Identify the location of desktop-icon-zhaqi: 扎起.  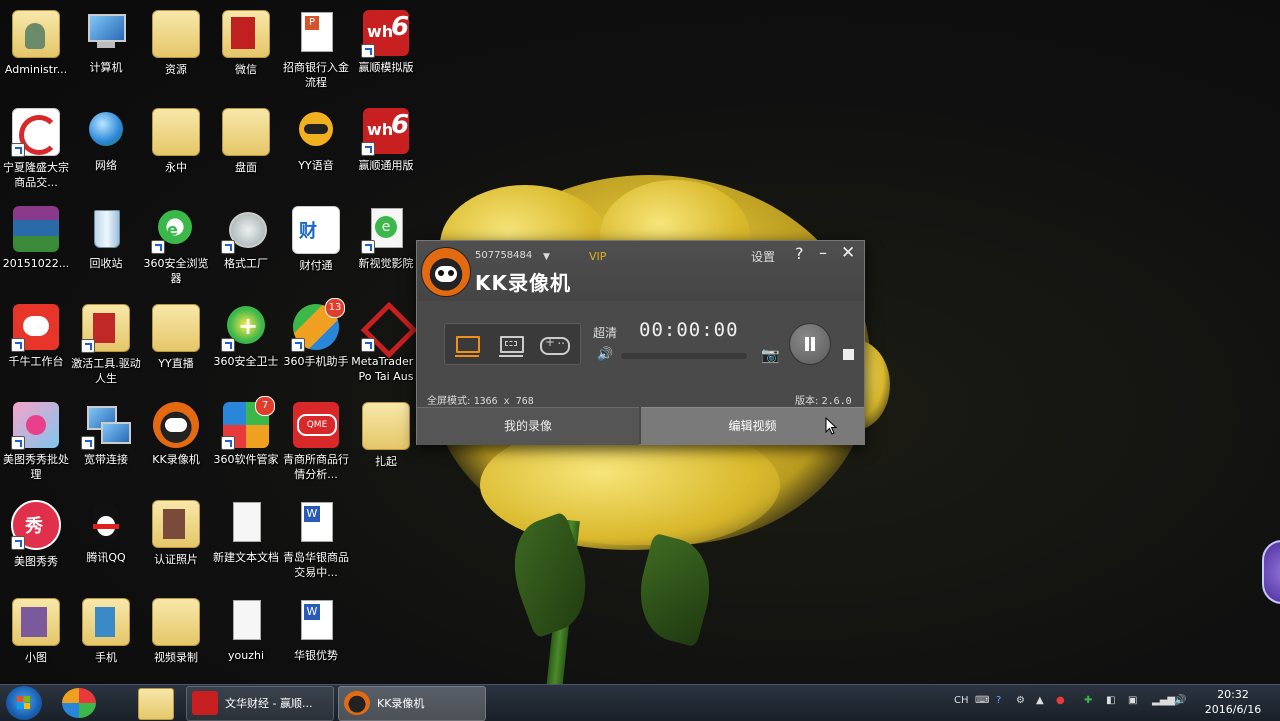
(386, 441).